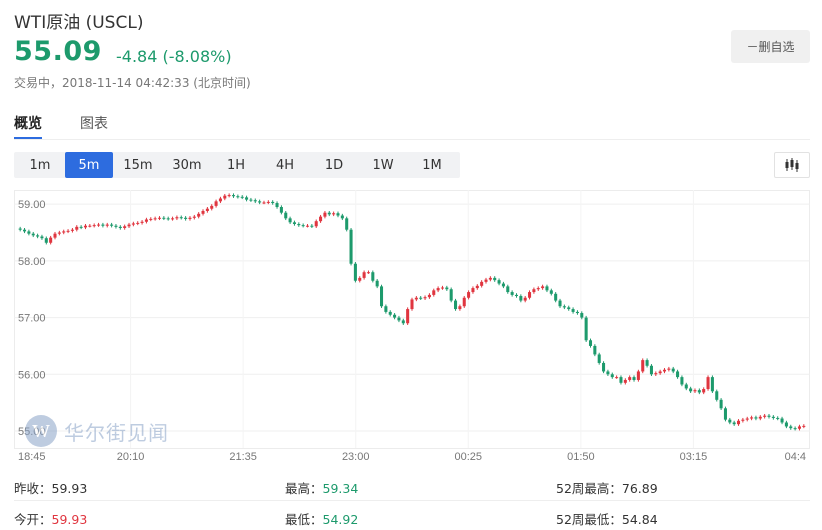 This screenshot has width=822, height=530. Describe the element at coordinates (383, 165) in the screenshot. I see `interval-1w: 1W` at that location.